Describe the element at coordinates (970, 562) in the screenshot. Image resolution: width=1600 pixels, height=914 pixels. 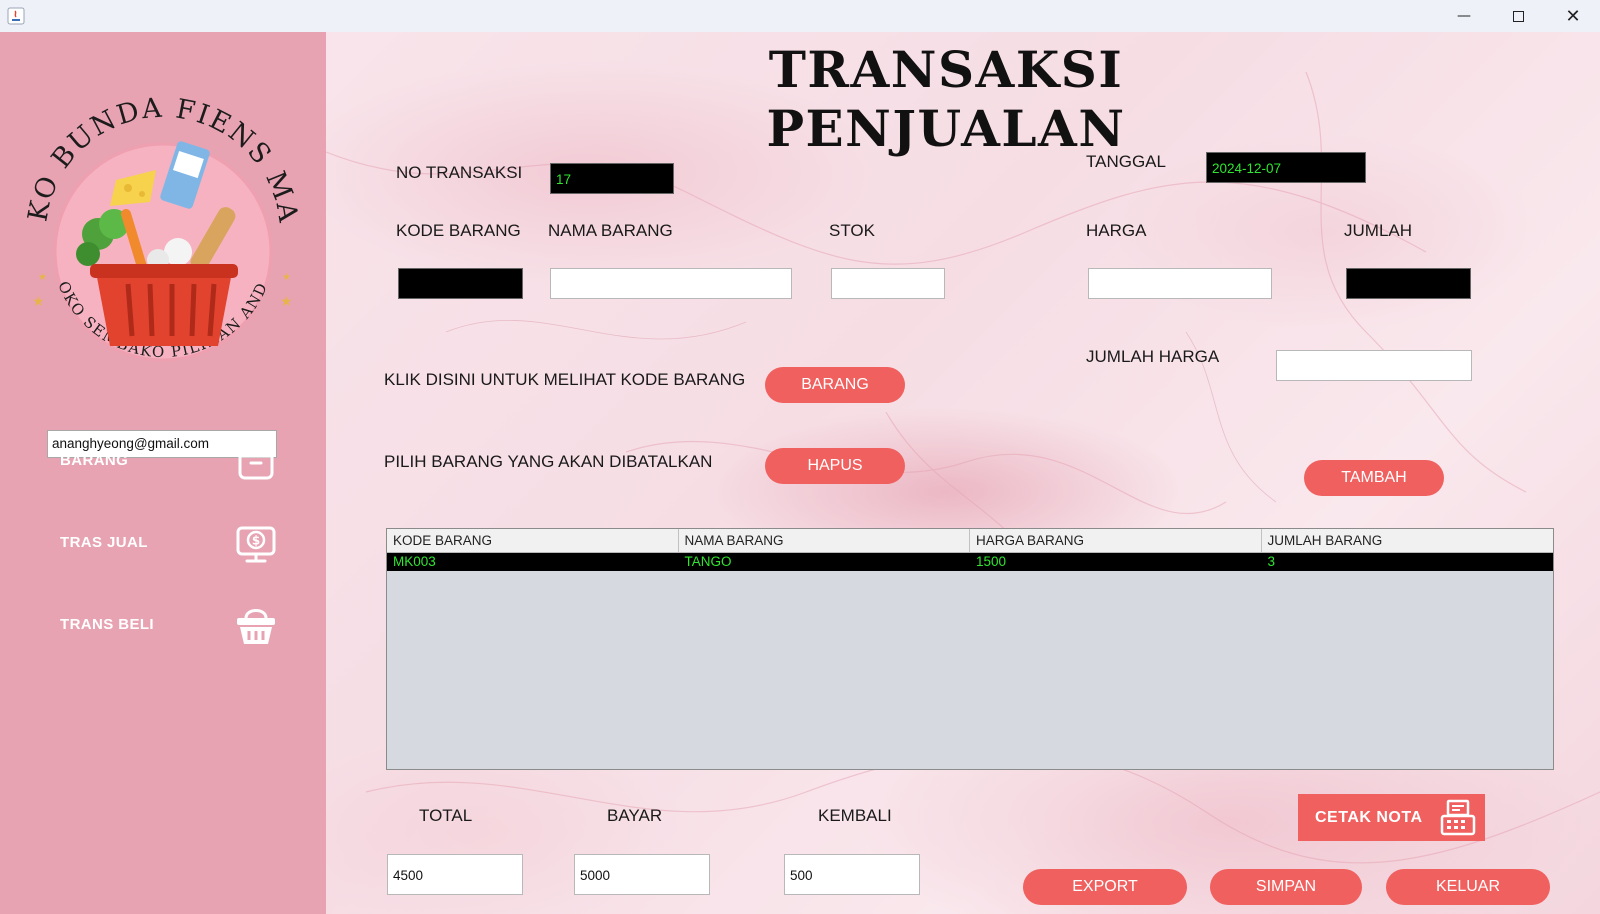
I see `table-row: MK003 TANGO 1500 3` at that location.